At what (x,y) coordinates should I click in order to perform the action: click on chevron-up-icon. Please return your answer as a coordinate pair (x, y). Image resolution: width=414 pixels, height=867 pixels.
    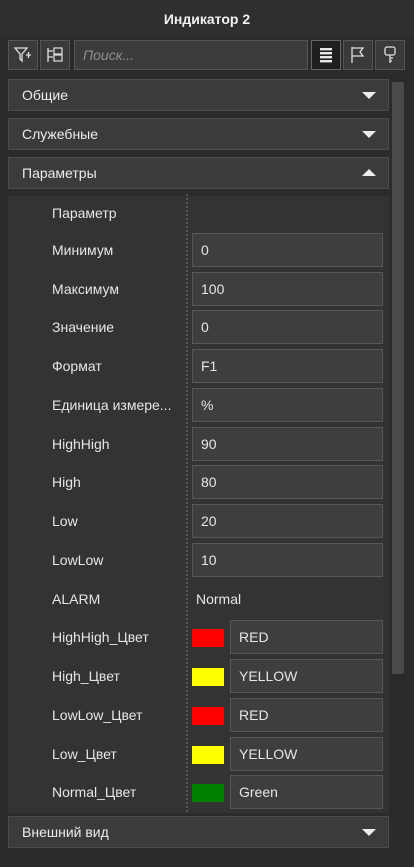
    Looking at the image, I should click on (369, 172).